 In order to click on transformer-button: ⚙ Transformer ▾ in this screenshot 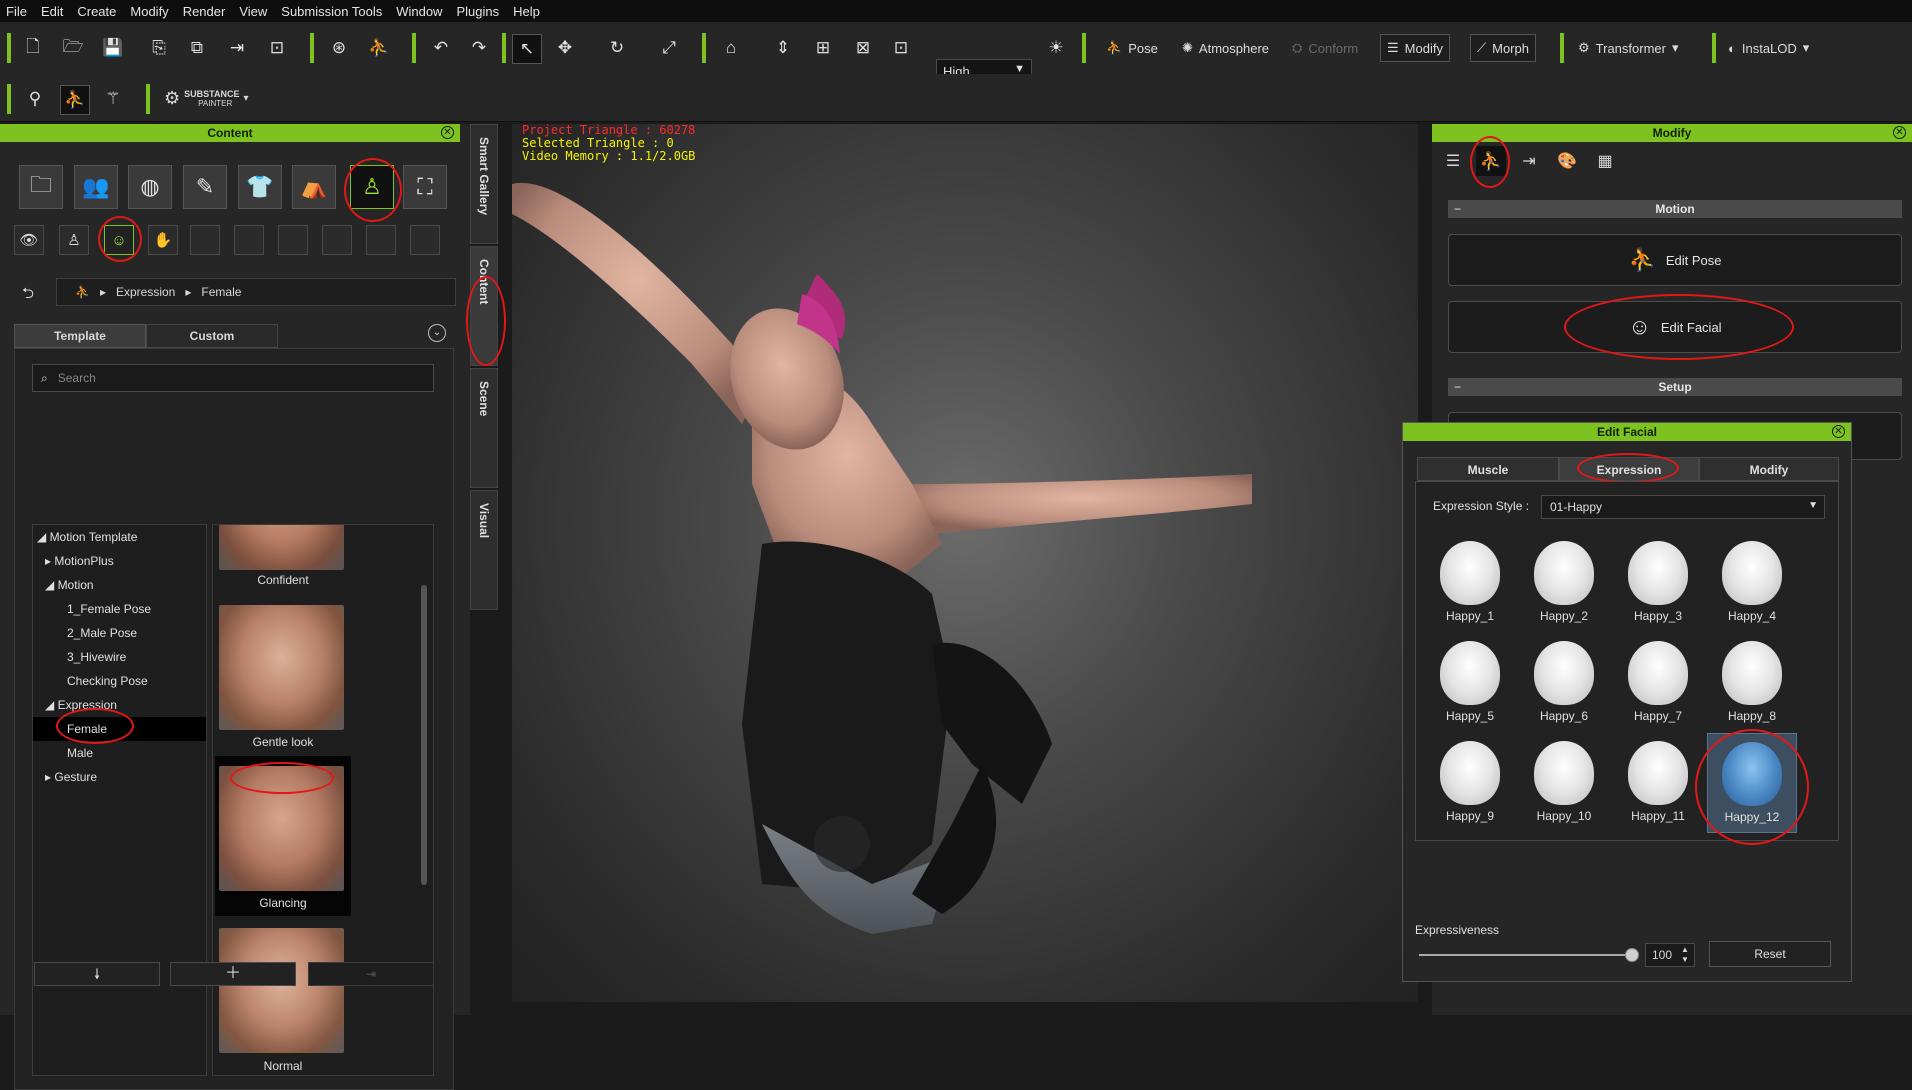, I will do `click(1628, 48)`.